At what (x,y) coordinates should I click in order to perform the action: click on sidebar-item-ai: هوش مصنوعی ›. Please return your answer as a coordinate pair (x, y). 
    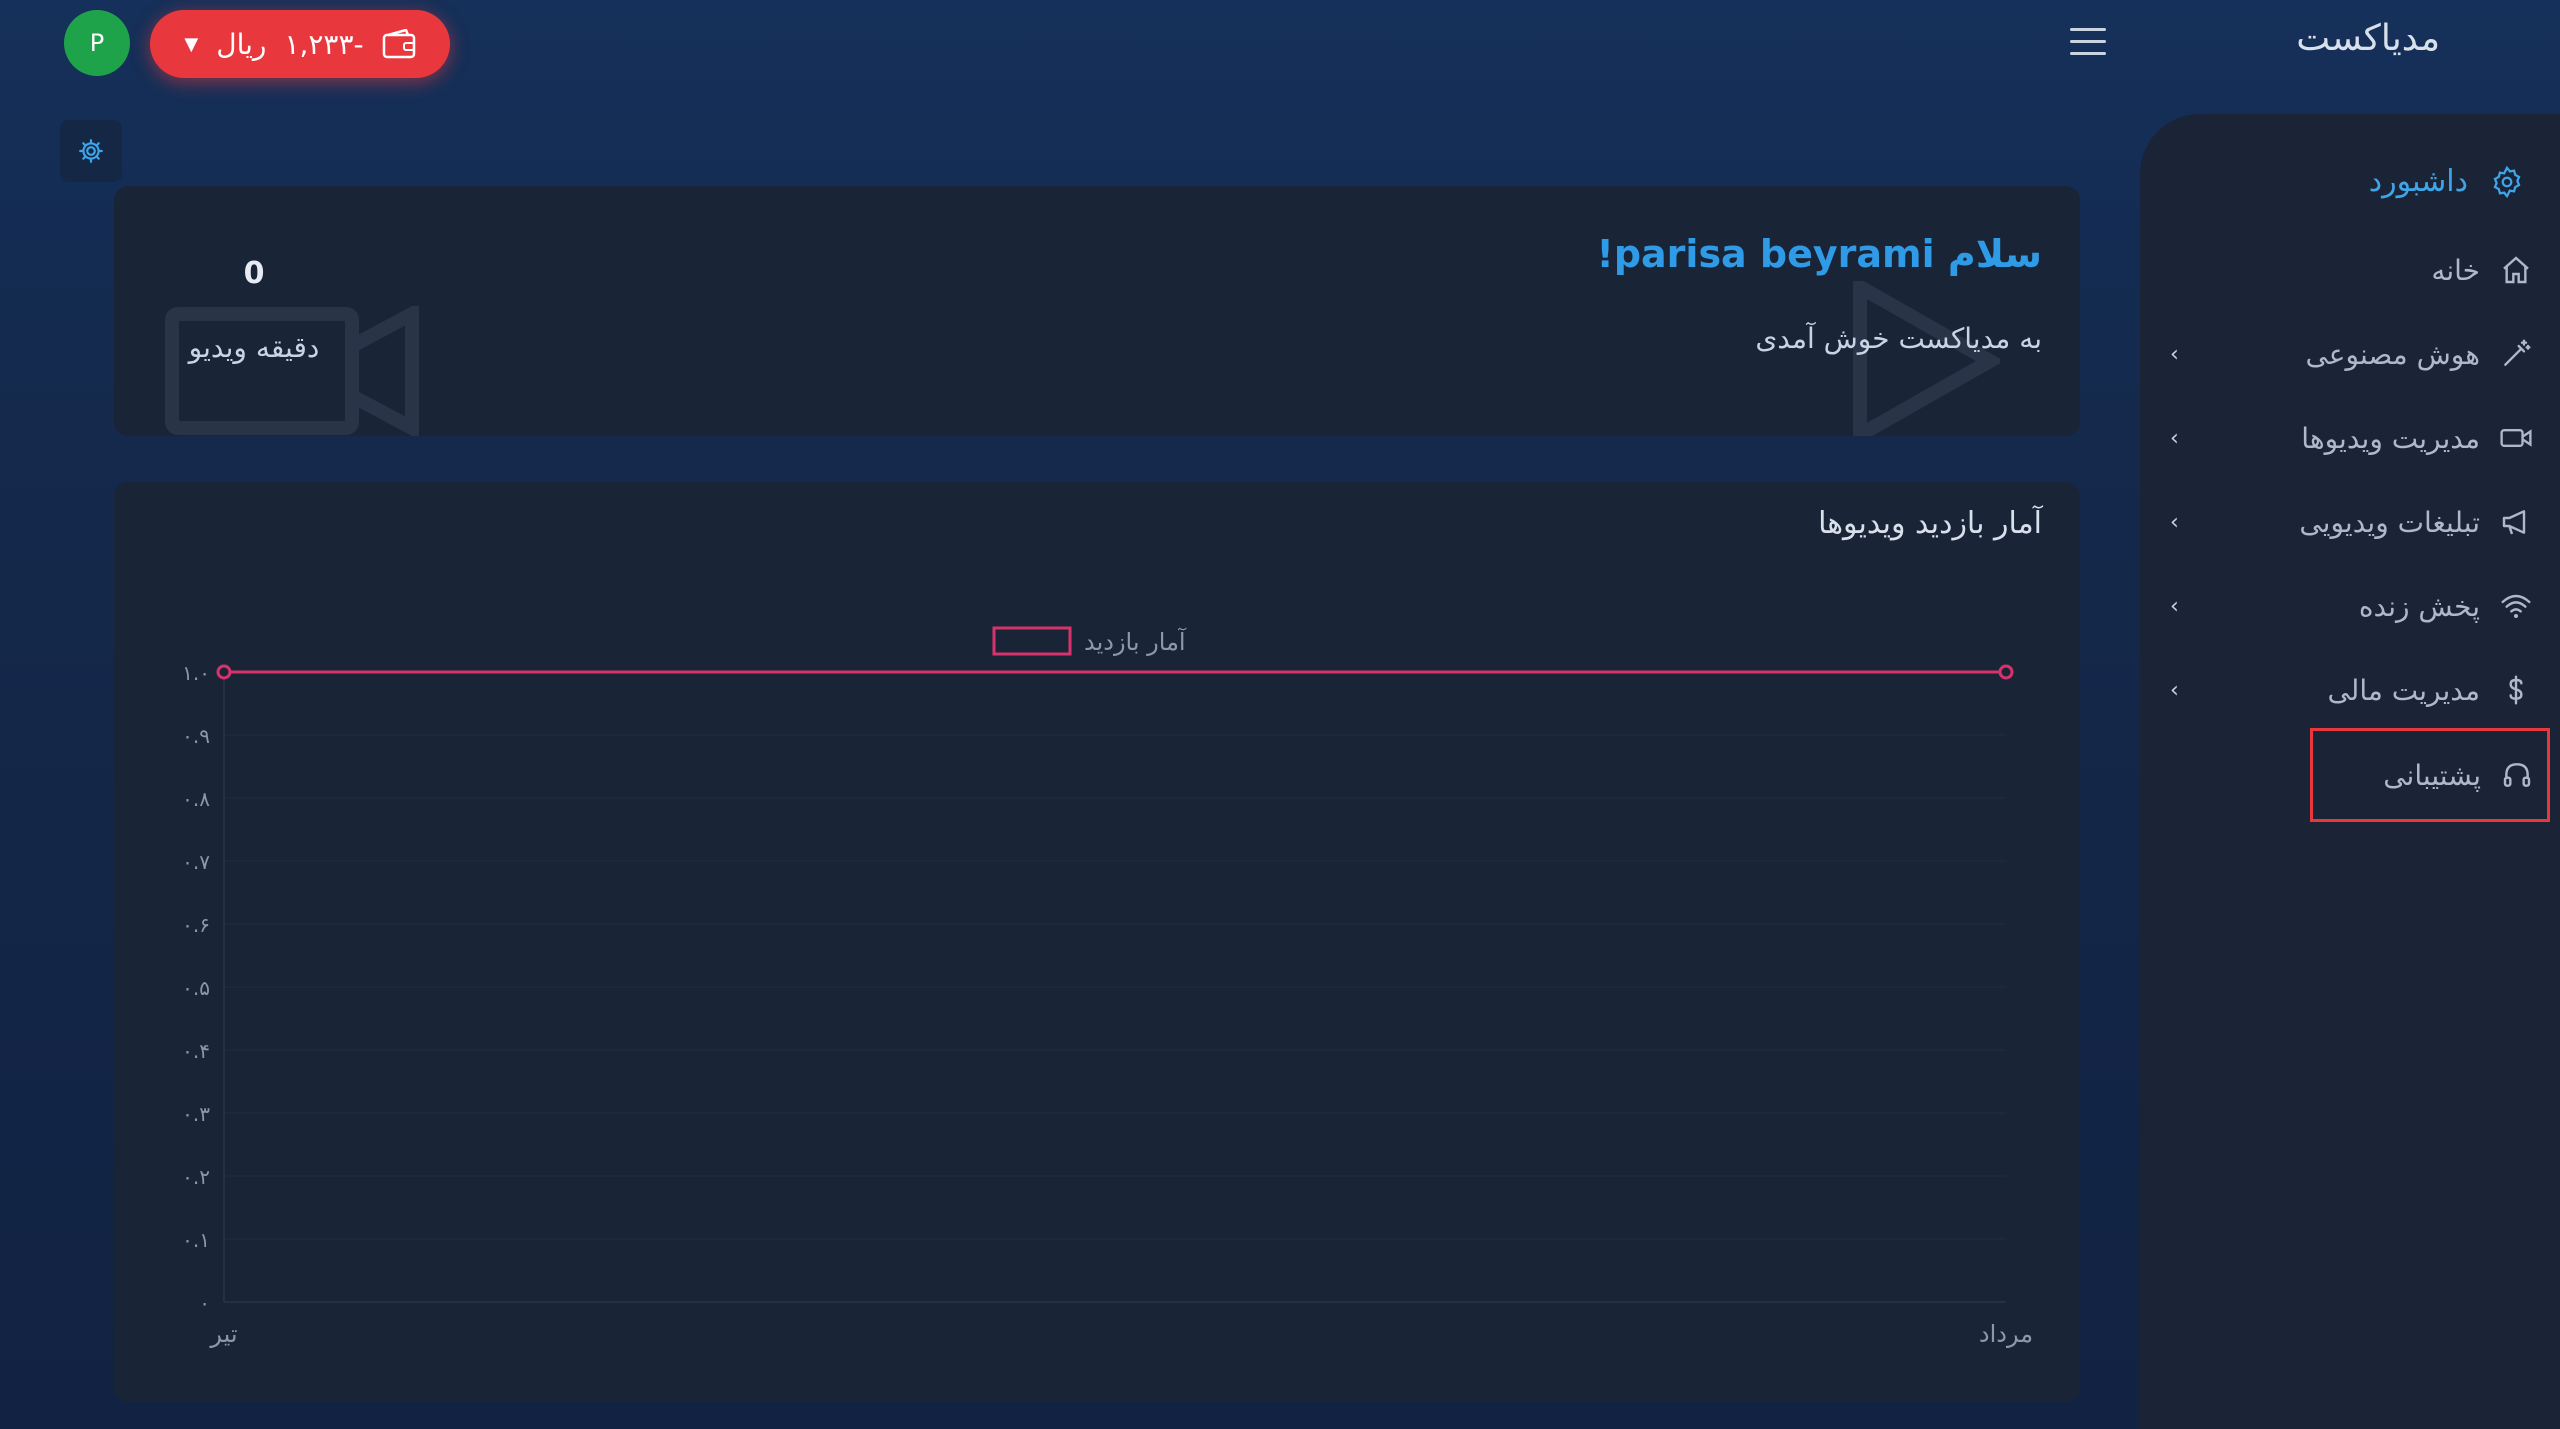
    Looking at the image, I should click on (2350, 354).